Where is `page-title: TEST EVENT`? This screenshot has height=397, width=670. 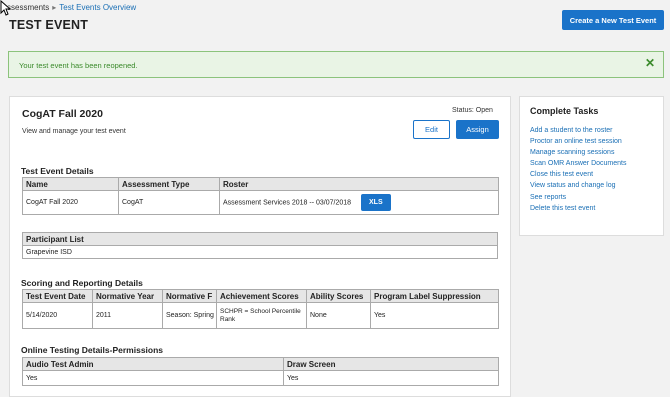
page-title: TEST EVENT is located at coordinates (49, 25).